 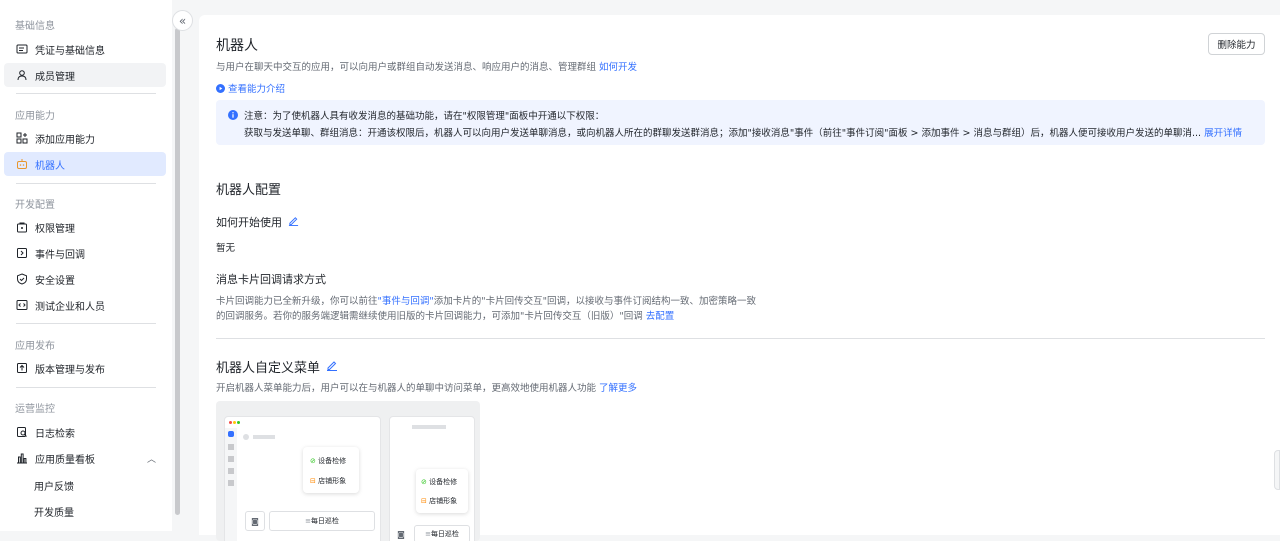 I want to click on bot-config-title: 机器人配置, so click(x=249, y=190).